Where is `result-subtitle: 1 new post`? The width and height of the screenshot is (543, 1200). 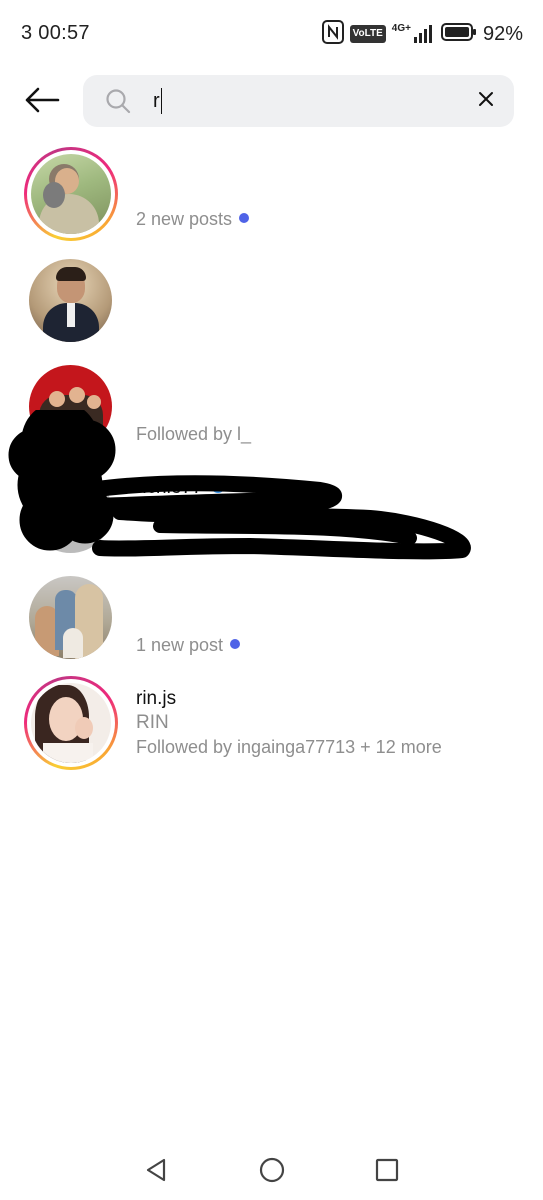
result-subtitle: 1 new post is located at coordinates (188, 645).